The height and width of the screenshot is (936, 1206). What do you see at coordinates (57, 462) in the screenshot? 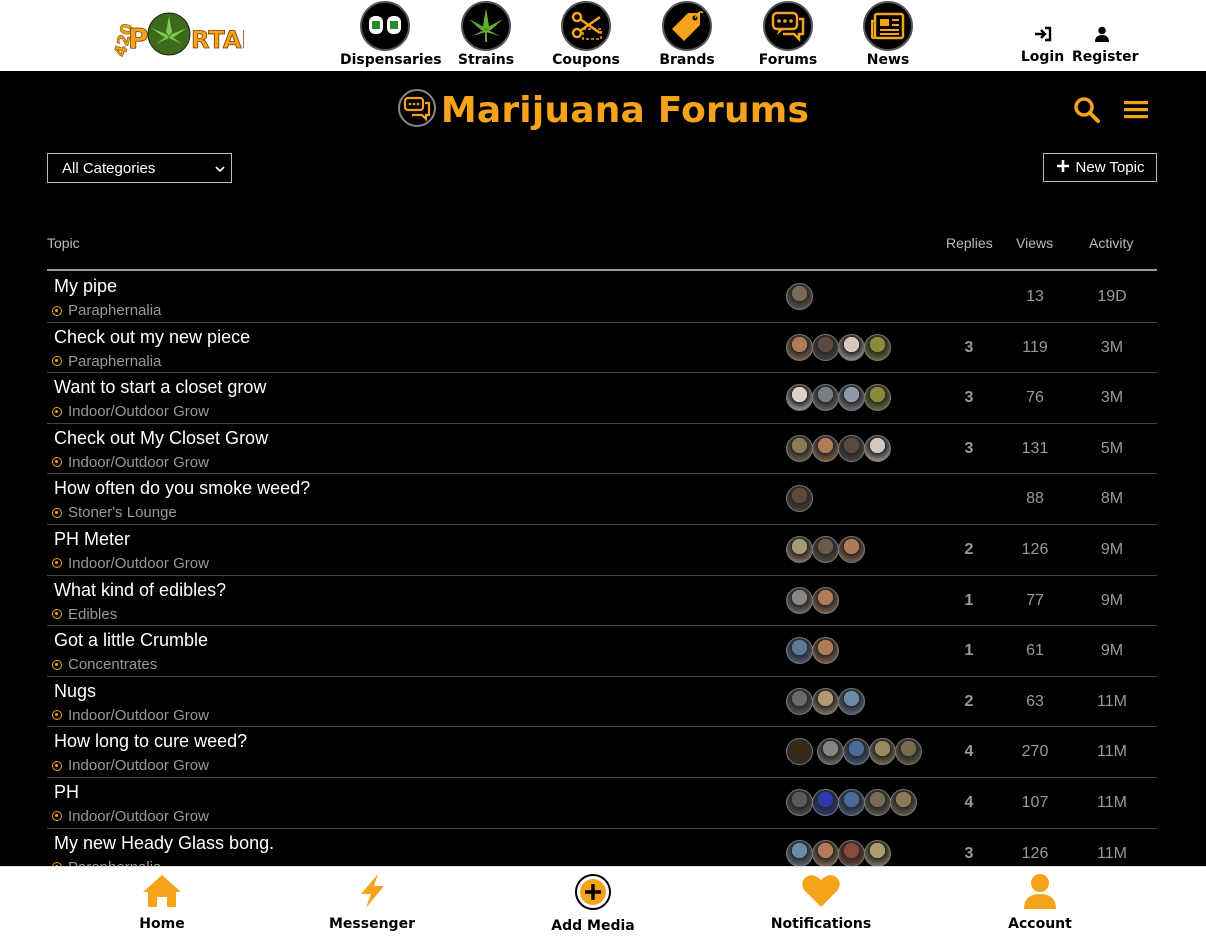
I see `category-dot-icon` at bounding box center [57, 462].